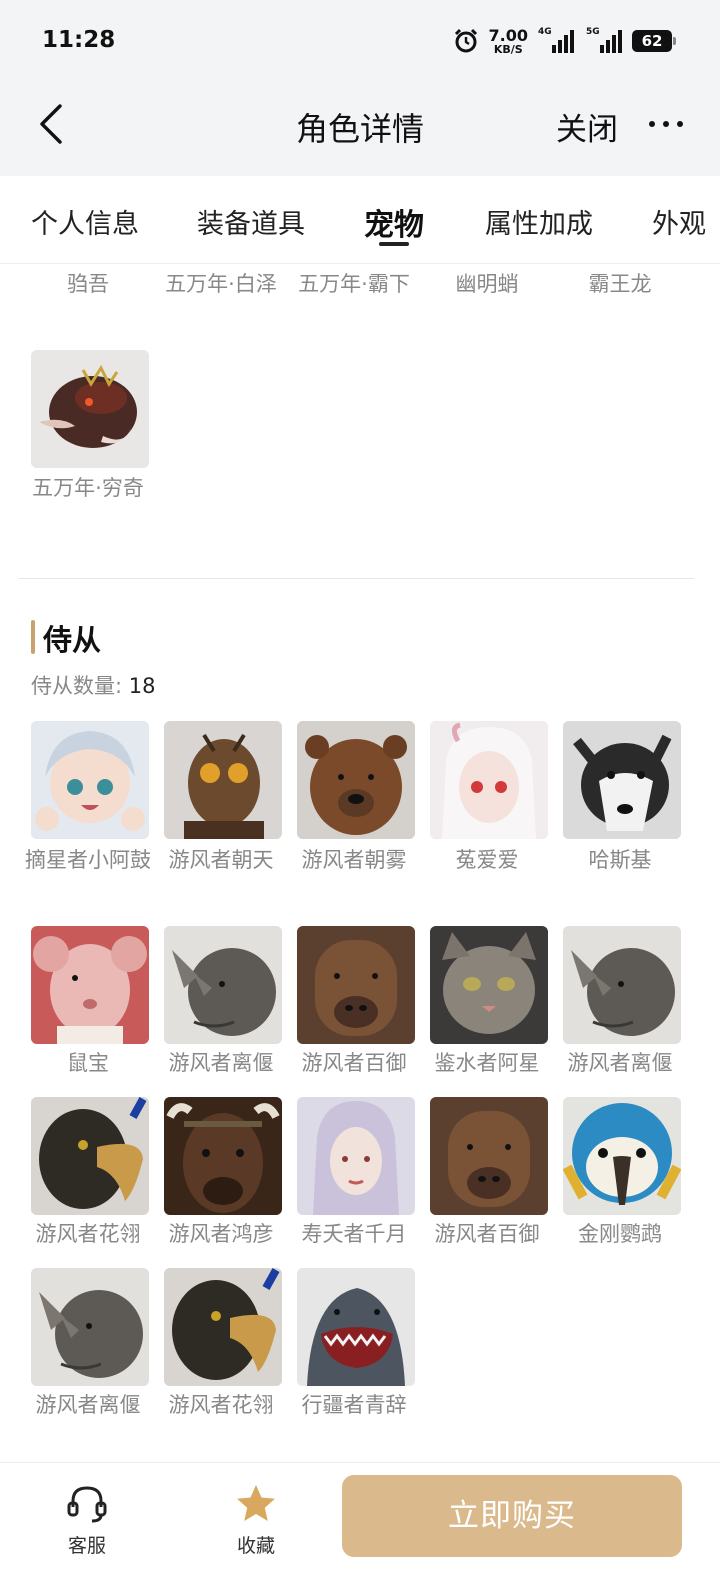 This screenshot has width=720, height=1584. What do you see at coordinates (360, 220) in the screenshot?
I see `tab-bar: 个人信息 装备道具 宠物 属性加成 外观` at bounding box center [360, 220].